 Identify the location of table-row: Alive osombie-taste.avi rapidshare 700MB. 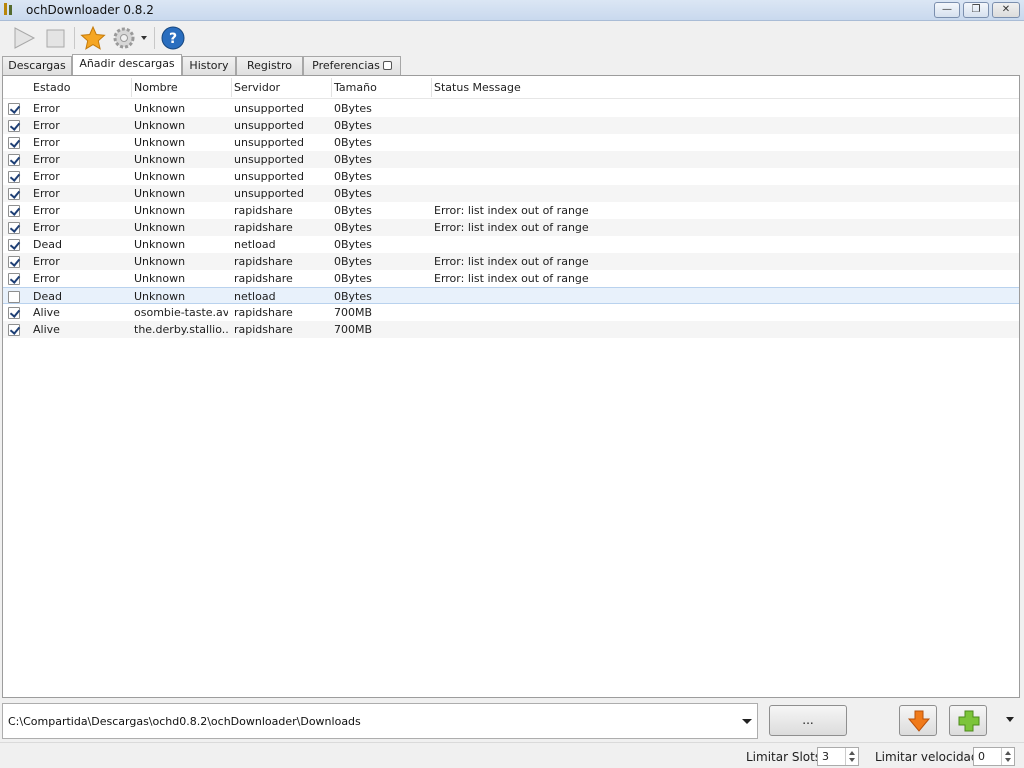
(511, 312).